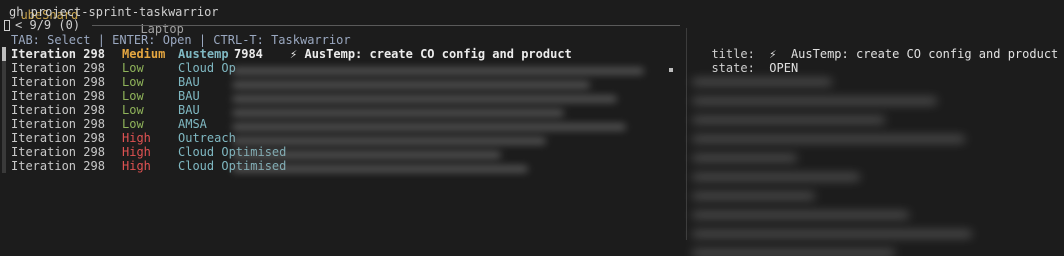 This screenshot has width=1064, height=256. Describe the element at coordinates (114, 12) in the screenshot. I see `command-line: gh project-sprint-taskwarrior` at that location.